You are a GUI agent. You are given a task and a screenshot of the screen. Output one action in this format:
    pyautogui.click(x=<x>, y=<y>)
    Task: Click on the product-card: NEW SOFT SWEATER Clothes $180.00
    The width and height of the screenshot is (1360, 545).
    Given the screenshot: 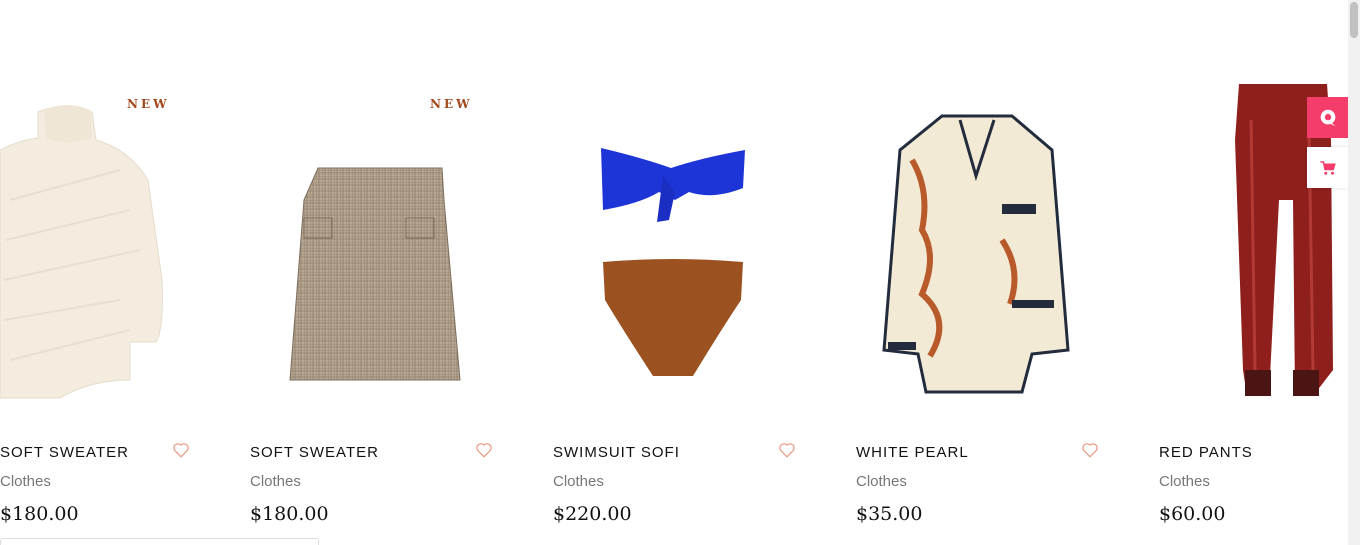 What is the action you would take?
    pyautogui.click(x=94, y=272)
    